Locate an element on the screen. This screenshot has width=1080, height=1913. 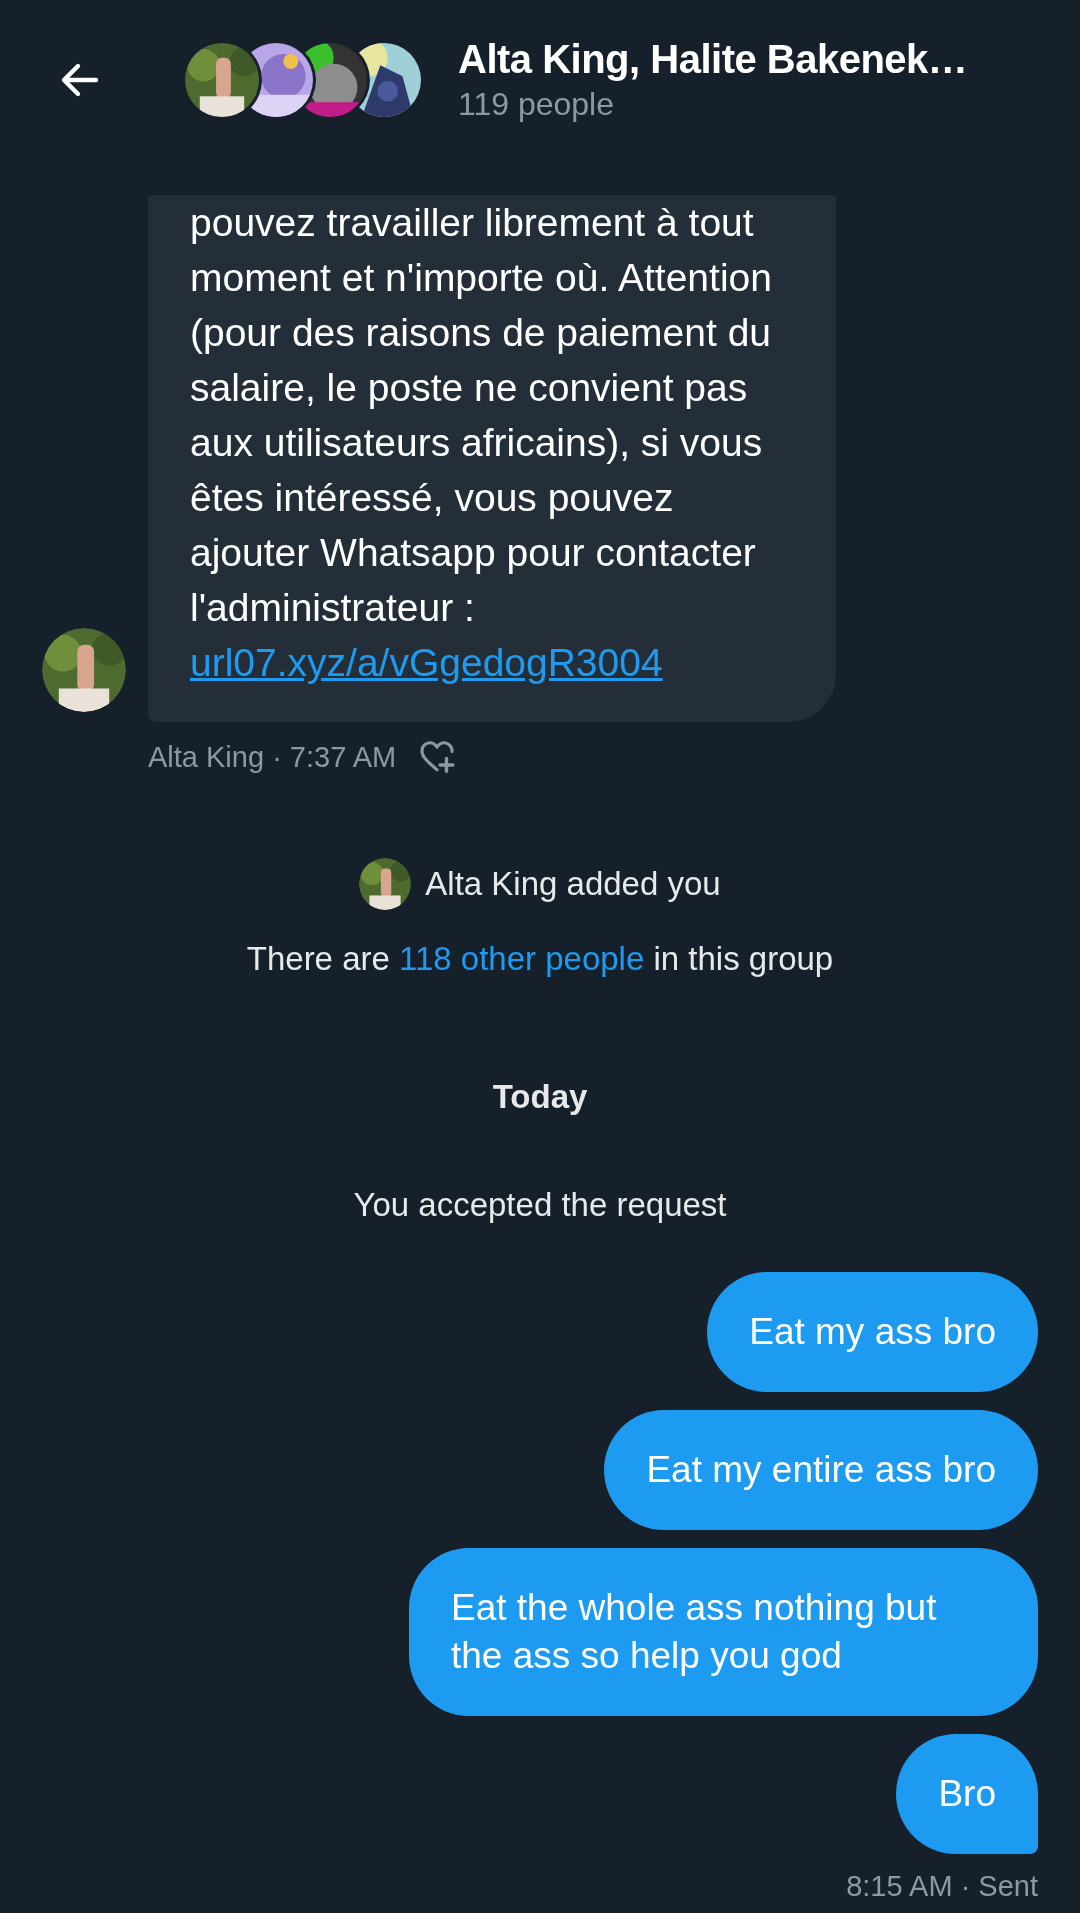
message-bubble: Eat my entire ass bro is located at coordinates (821, 1470).